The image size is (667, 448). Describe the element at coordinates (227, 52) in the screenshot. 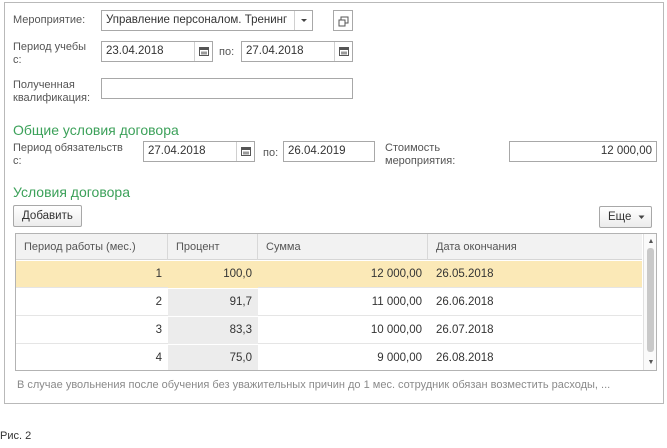

I see `study-to-label: по:` at that location.